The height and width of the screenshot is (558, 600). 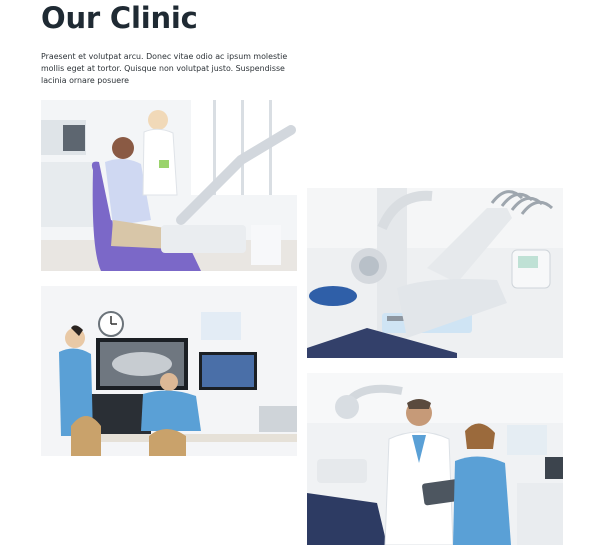 I want to click on photo-doctors-xray, so click(x=169, y=371).